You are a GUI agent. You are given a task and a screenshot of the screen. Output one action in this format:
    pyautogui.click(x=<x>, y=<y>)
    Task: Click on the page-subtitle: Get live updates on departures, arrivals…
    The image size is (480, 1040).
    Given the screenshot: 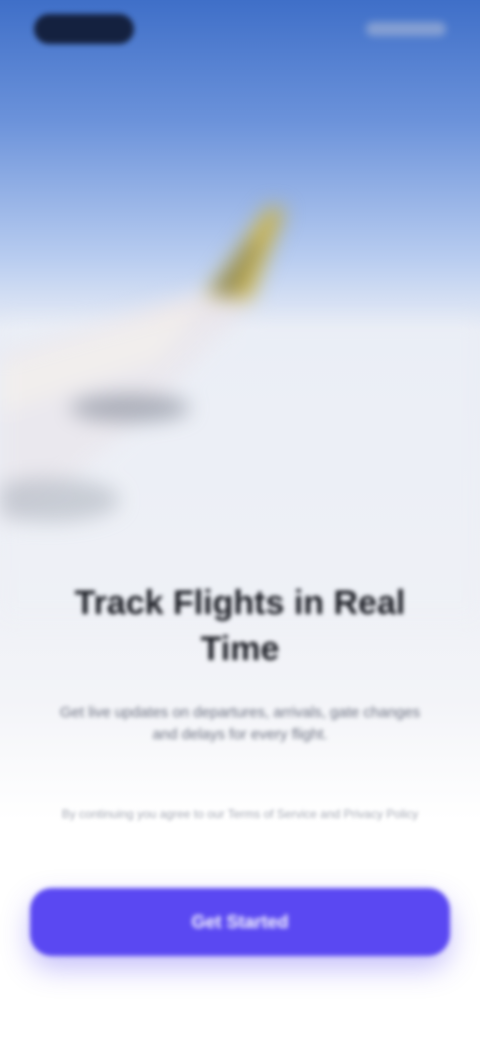 What is the action you would take?
    pyautogui.click(x=240, y=723)
    